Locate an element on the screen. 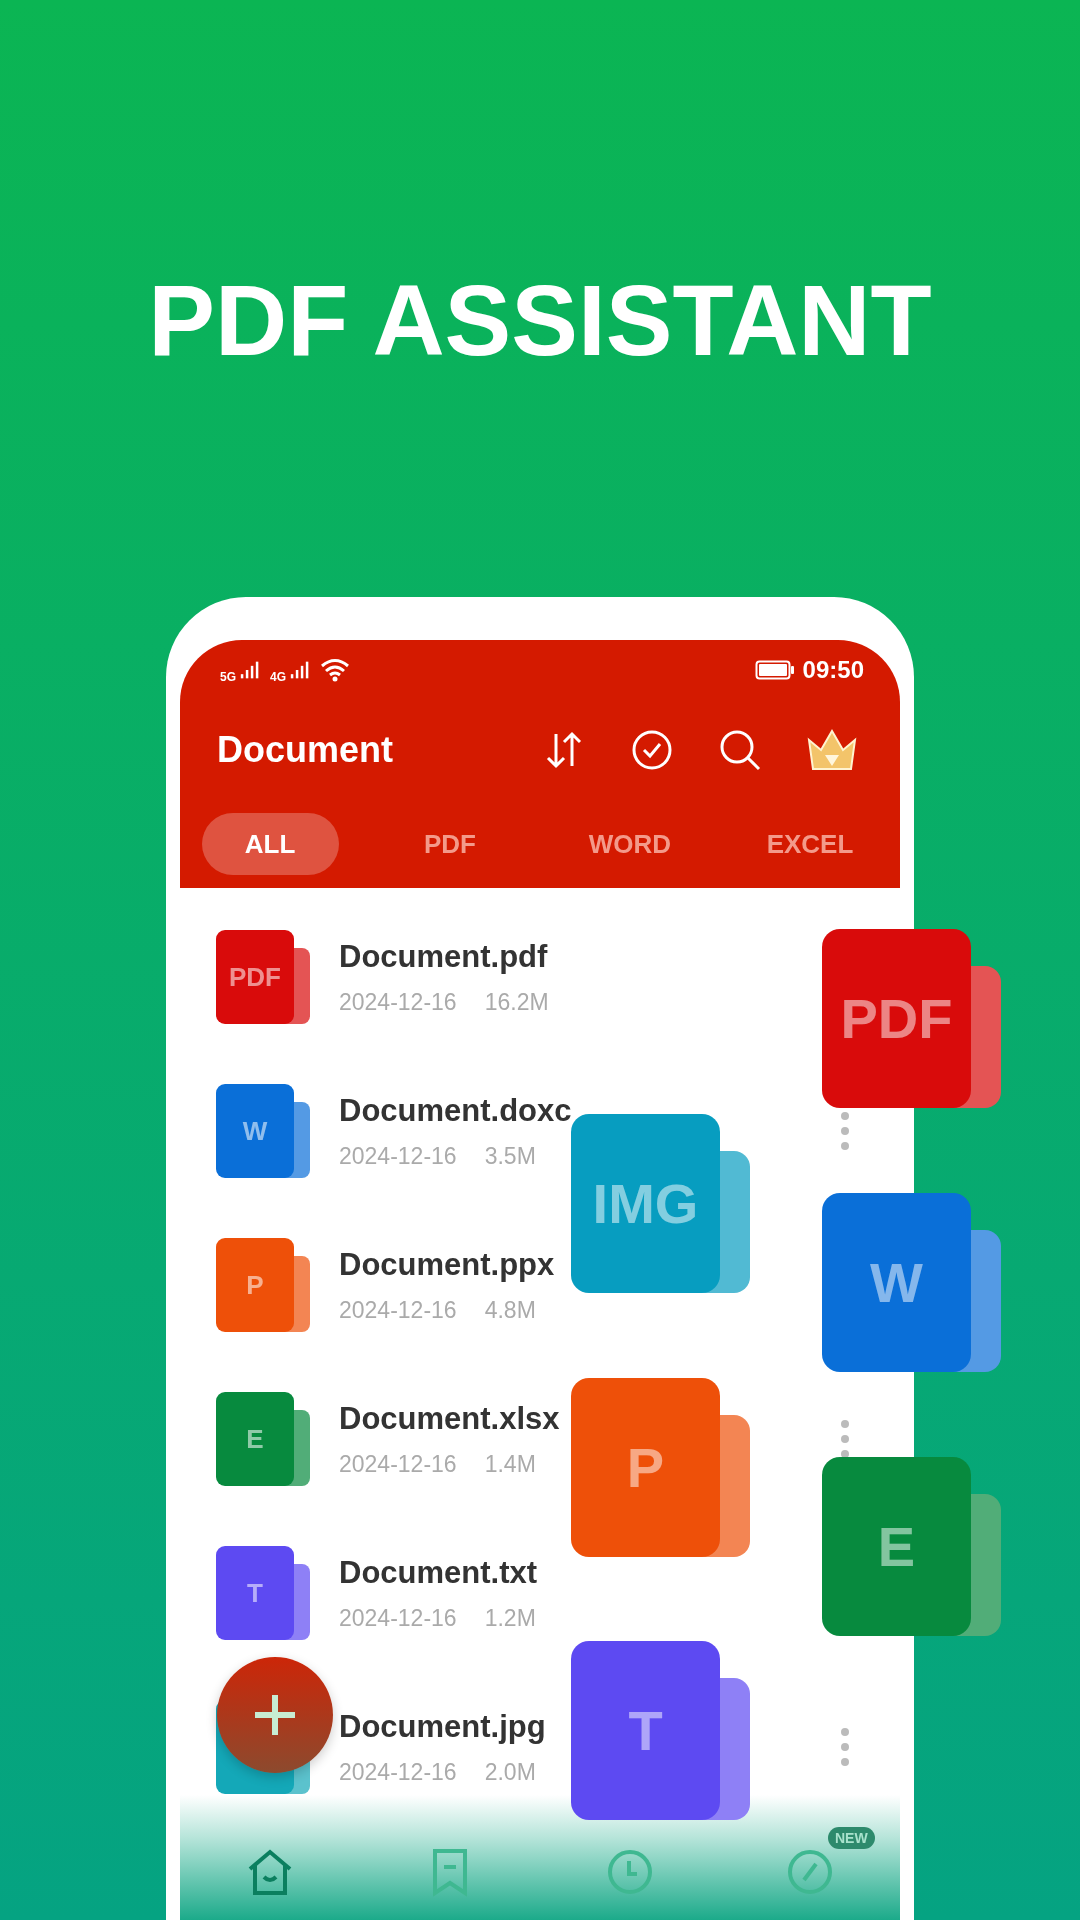 The height and width of the screenshot is (1920, 1080). plus-icon is located at coordinates (275, 1715).